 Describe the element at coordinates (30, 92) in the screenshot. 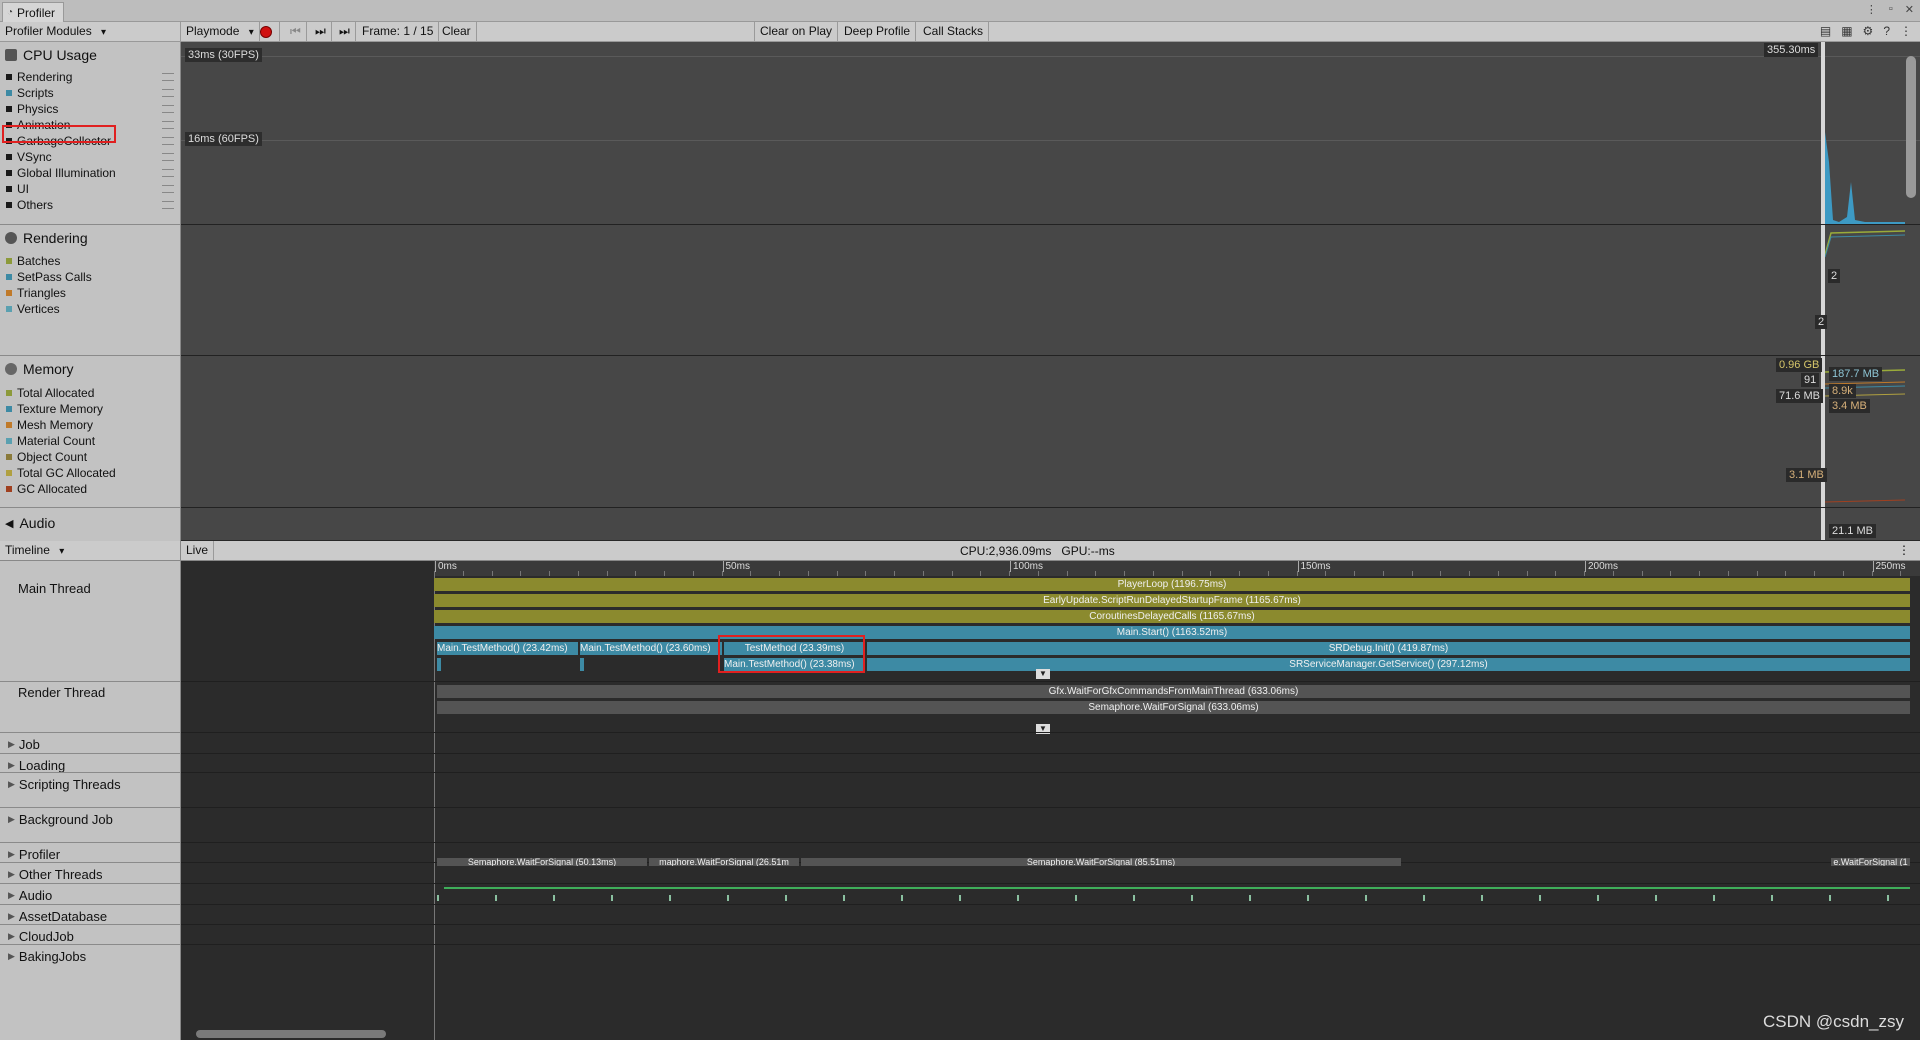

I see `cpu-item: Scripts` at that location.